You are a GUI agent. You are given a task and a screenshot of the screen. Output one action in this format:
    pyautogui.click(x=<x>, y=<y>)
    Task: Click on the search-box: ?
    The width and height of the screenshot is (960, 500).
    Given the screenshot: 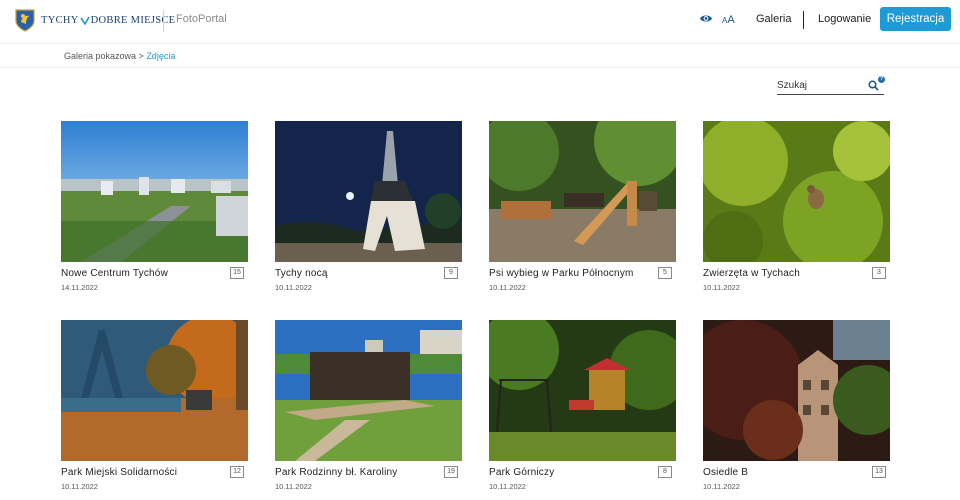 What is the action you would take?
    pyautogui.click(x=831, y=85)
    